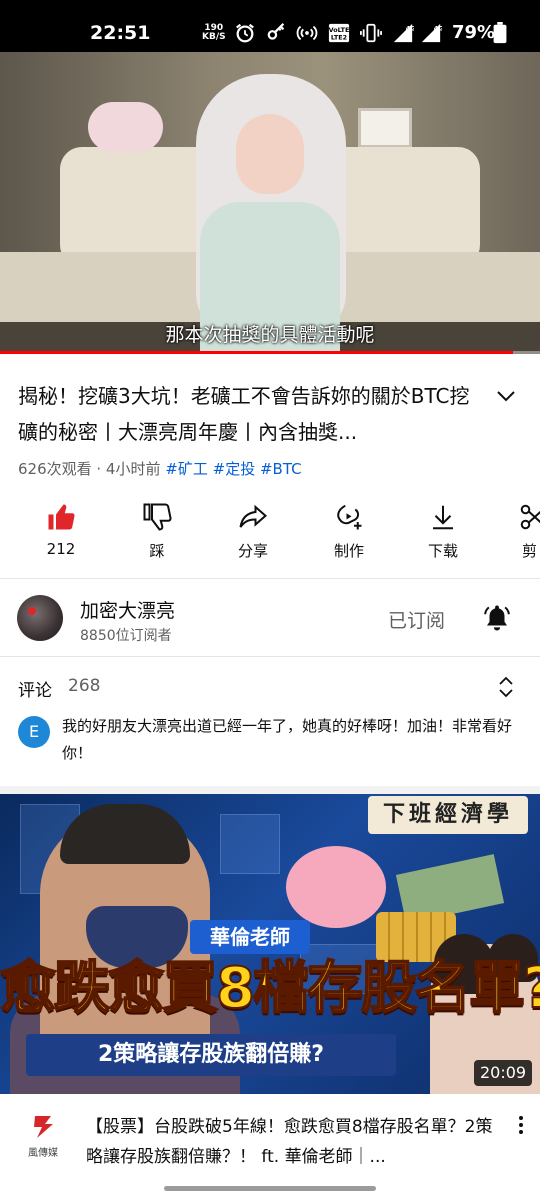 The height and width of the screenshot is (1200, 540). Describe the element at coordinates (61, 533) in the screenshot. I see `like-button: 212` at that location.